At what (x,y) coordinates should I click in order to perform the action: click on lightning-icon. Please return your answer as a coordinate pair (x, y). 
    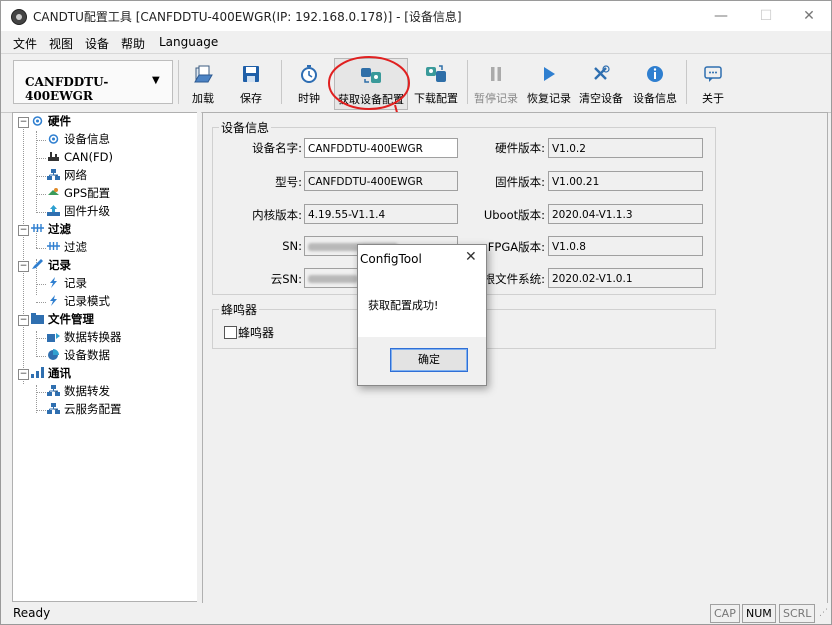
    Looking at the image, I should click on (53, 282).